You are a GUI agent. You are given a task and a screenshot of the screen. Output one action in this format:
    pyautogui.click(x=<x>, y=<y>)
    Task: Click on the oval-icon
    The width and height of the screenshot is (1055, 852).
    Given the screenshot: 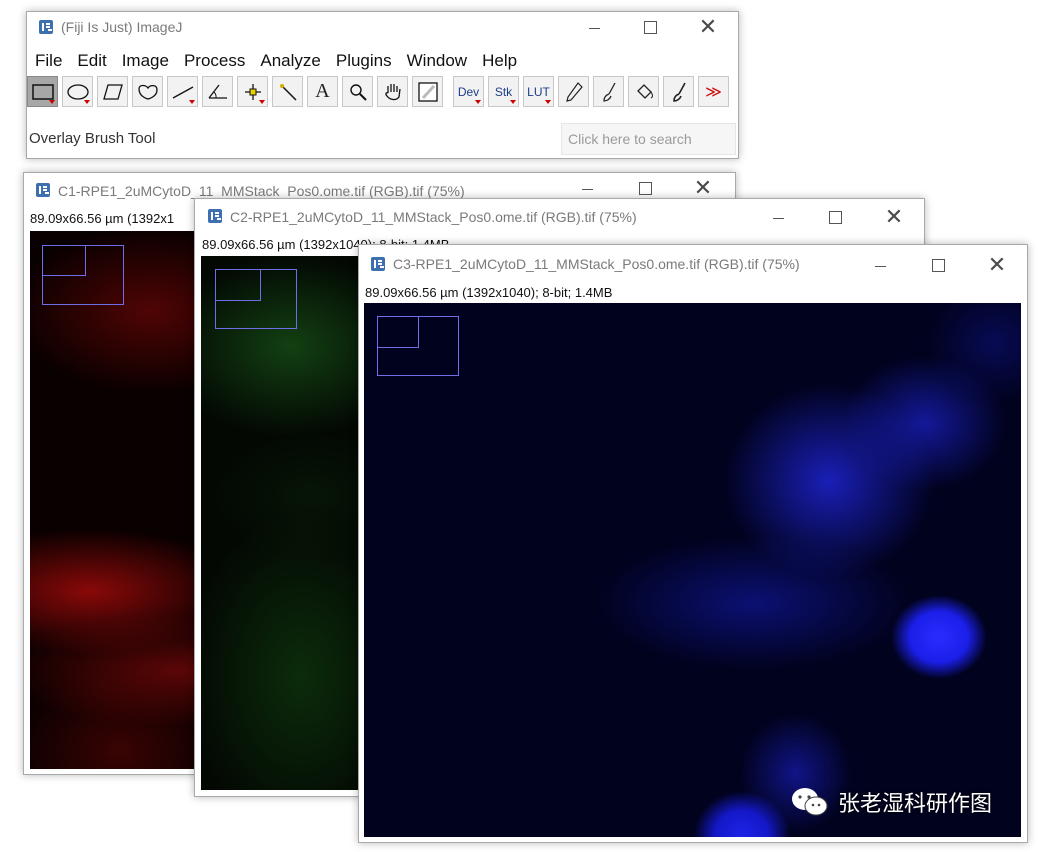 What is the action you would take?
    pyautogui.click(x=77, y=91)
    